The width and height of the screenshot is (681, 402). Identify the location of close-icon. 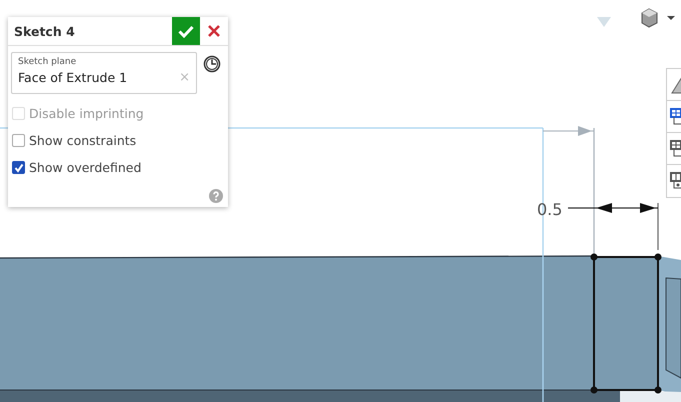
(214, 31).